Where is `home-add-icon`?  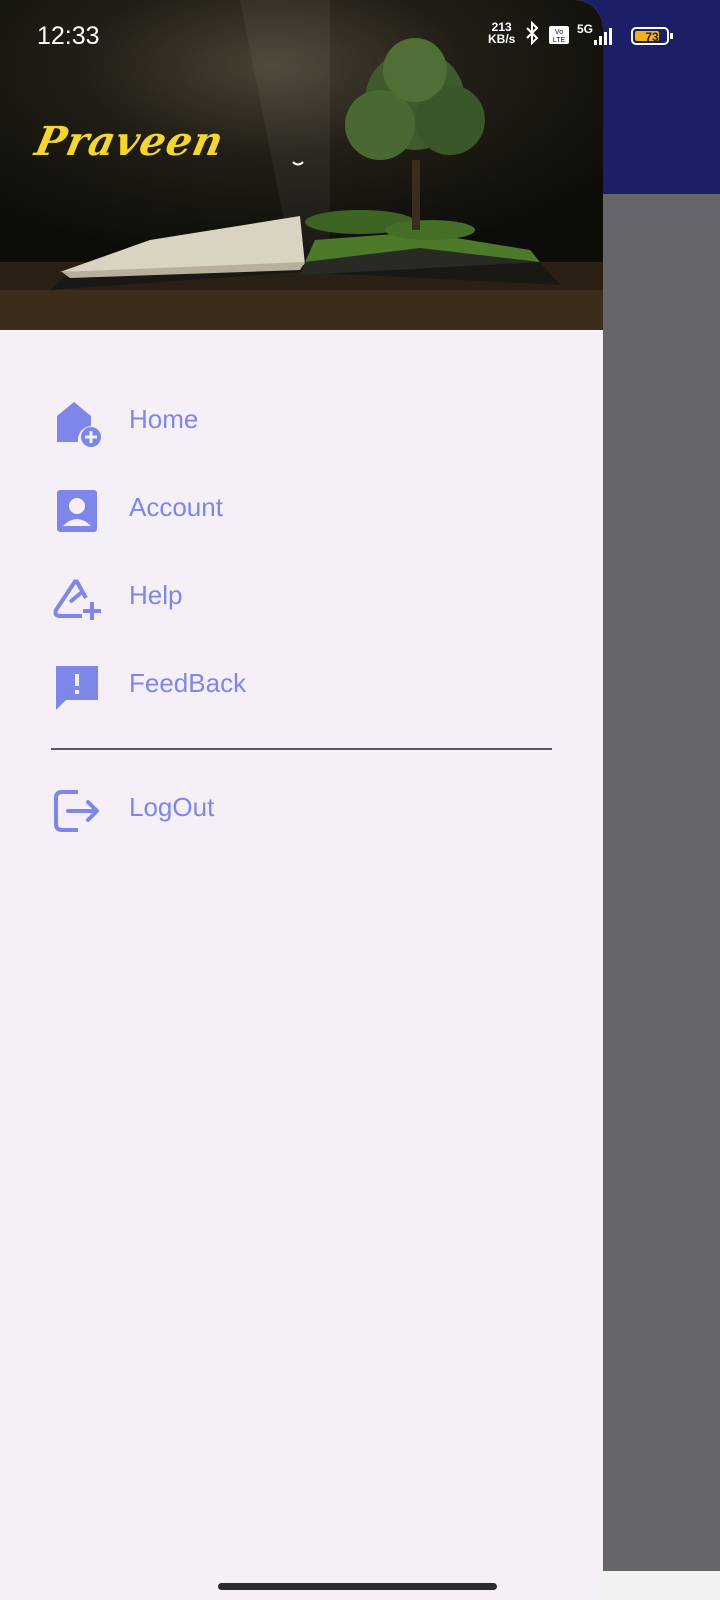
home-add-icon is located at coordinates (77, 423).